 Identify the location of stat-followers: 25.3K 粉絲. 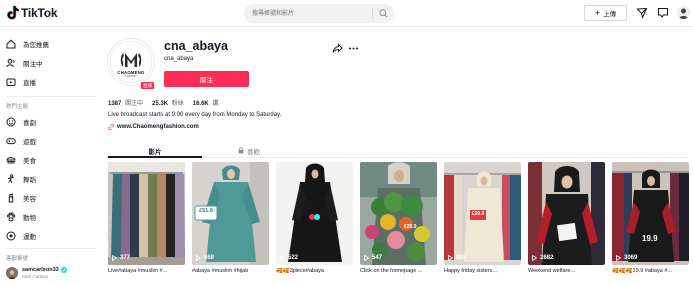
(168, 102).